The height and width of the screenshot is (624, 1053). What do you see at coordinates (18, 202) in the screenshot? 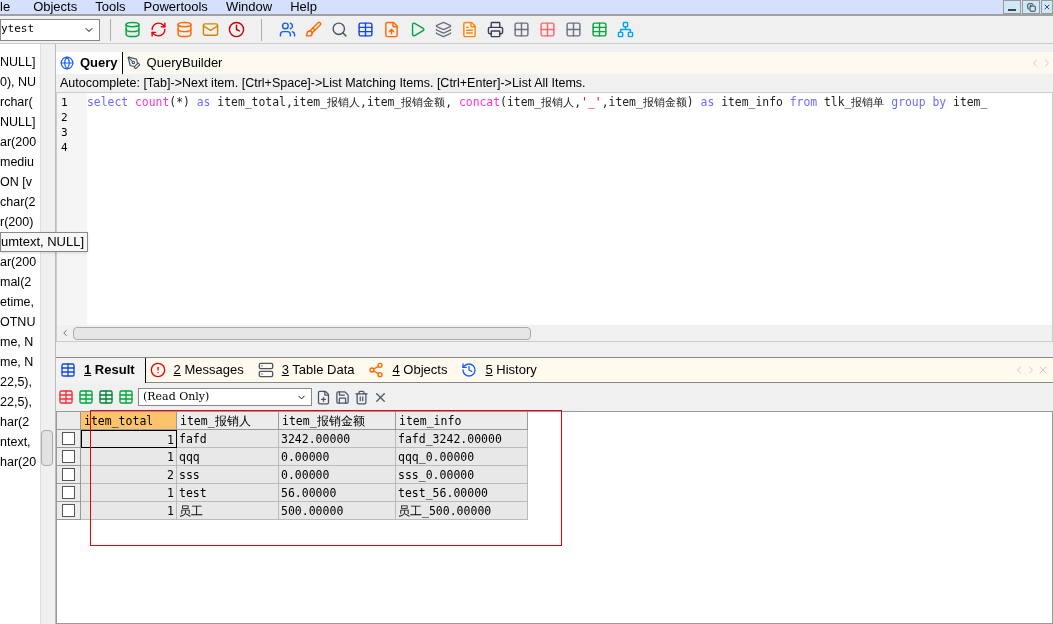
I see `column-definition: char(2` at bounding box center [18, 202].